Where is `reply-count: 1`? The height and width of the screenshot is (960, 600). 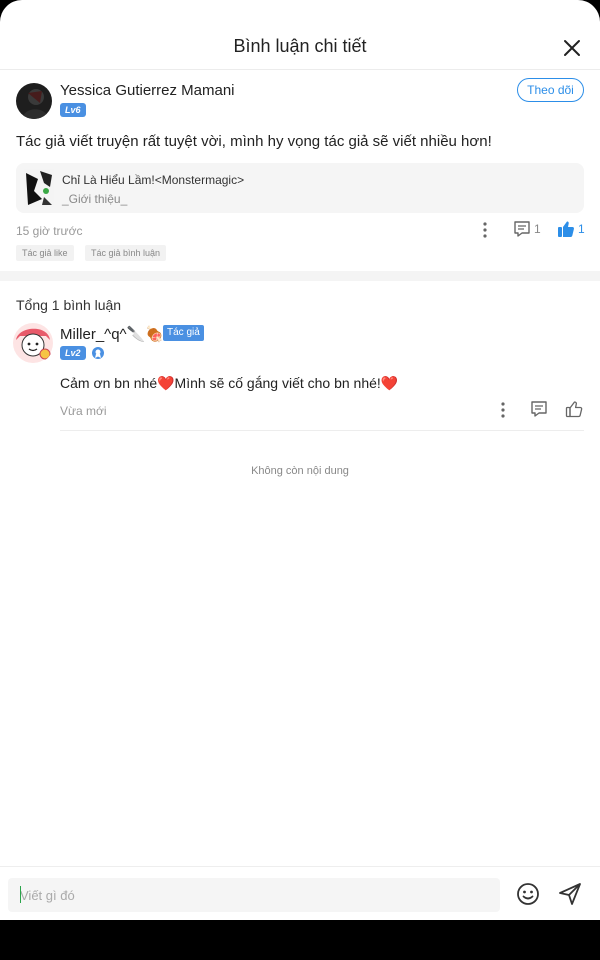 reply-count: 1 is located at coordinates (537, 229).